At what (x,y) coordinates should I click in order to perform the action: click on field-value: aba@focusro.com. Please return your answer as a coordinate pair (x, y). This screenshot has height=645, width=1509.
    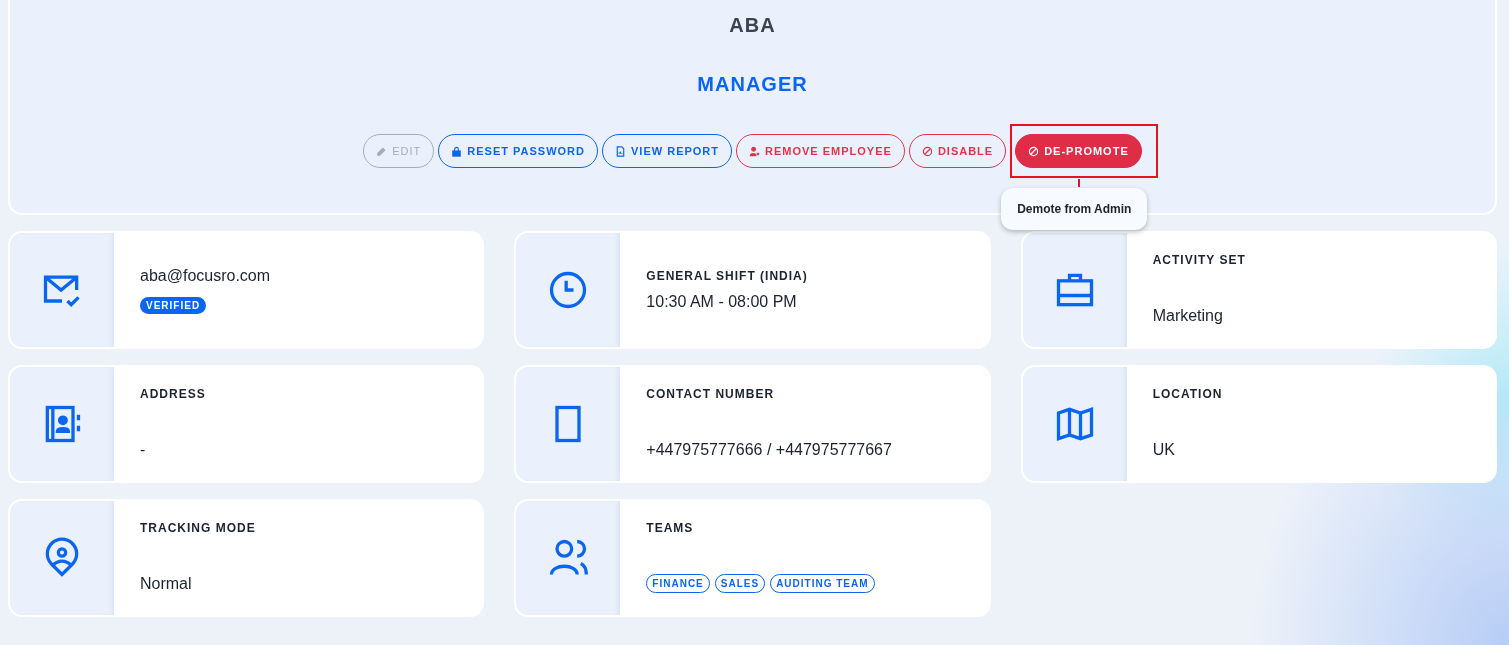
    Looking at the image, I should click on (205, 275).